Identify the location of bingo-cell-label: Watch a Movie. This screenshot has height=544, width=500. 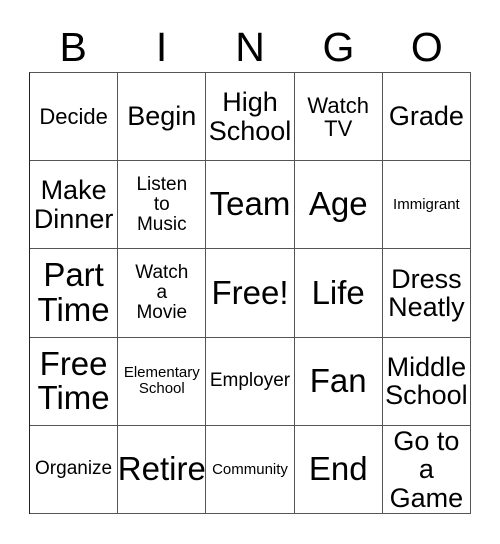
(162, 292).